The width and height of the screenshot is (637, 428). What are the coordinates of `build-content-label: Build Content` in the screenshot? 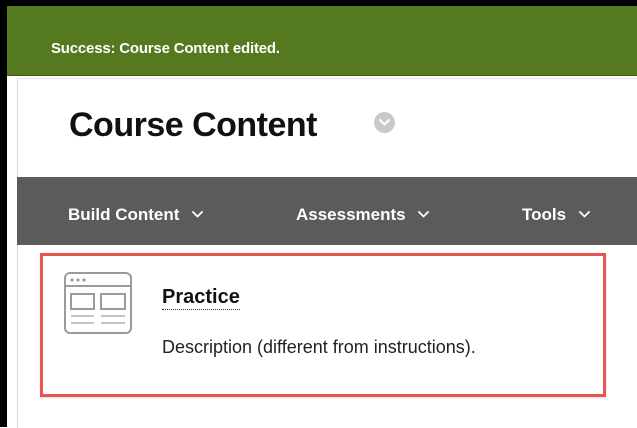 It's located at (124, 214).